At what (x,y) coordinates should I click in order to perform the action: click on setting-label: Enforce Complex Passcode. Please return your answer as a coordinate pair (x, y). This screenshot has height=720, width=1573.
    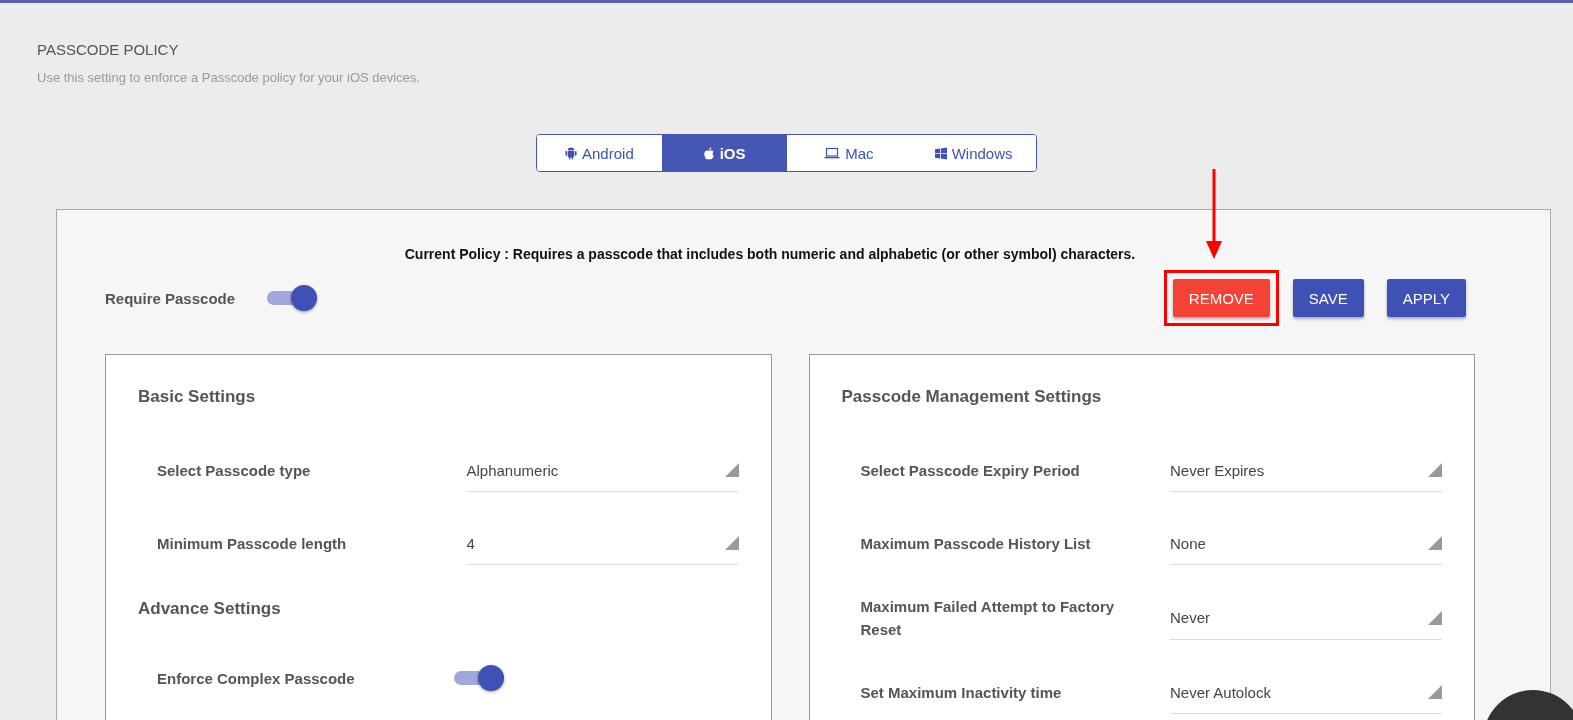
    Looking at the image, I should click on (256, 678).